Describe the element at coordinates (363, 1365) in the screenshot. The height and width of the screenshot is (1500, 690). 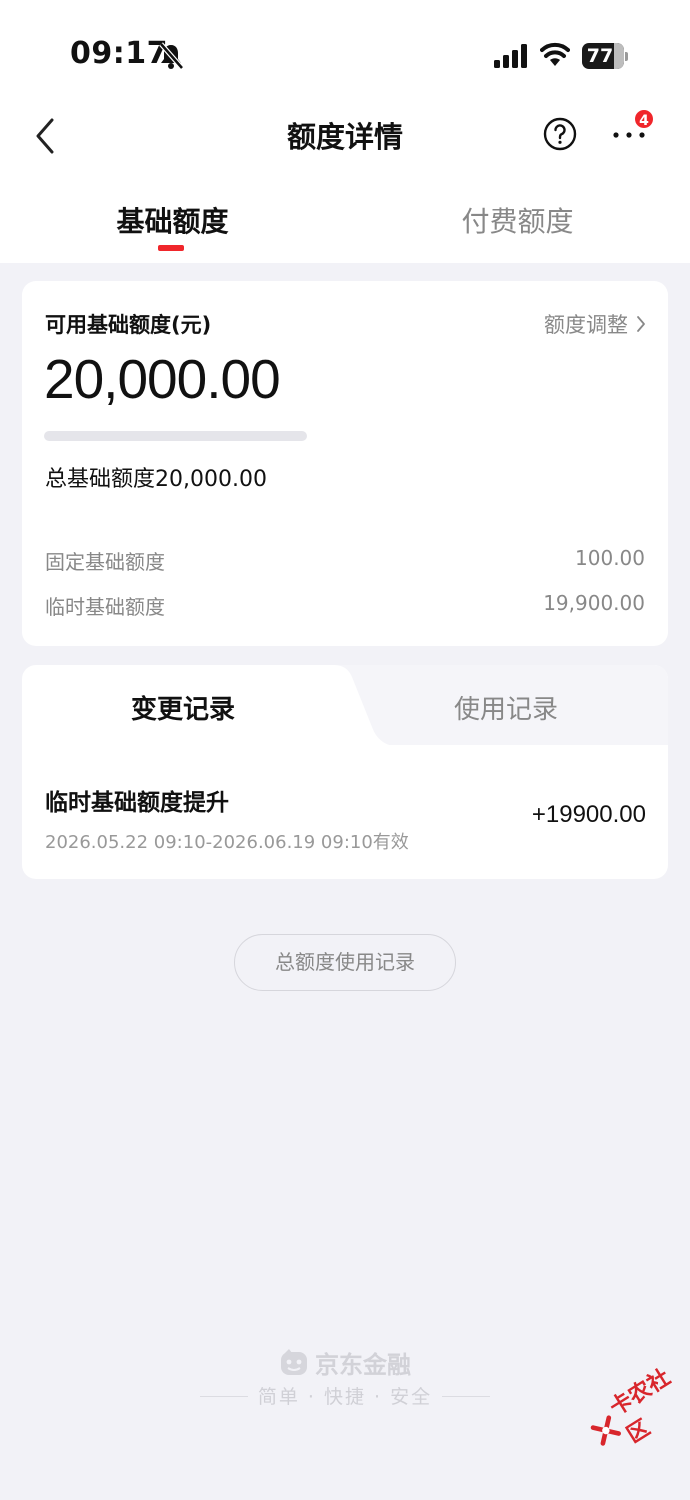
I see `brand-name: 京东金融` at that location.